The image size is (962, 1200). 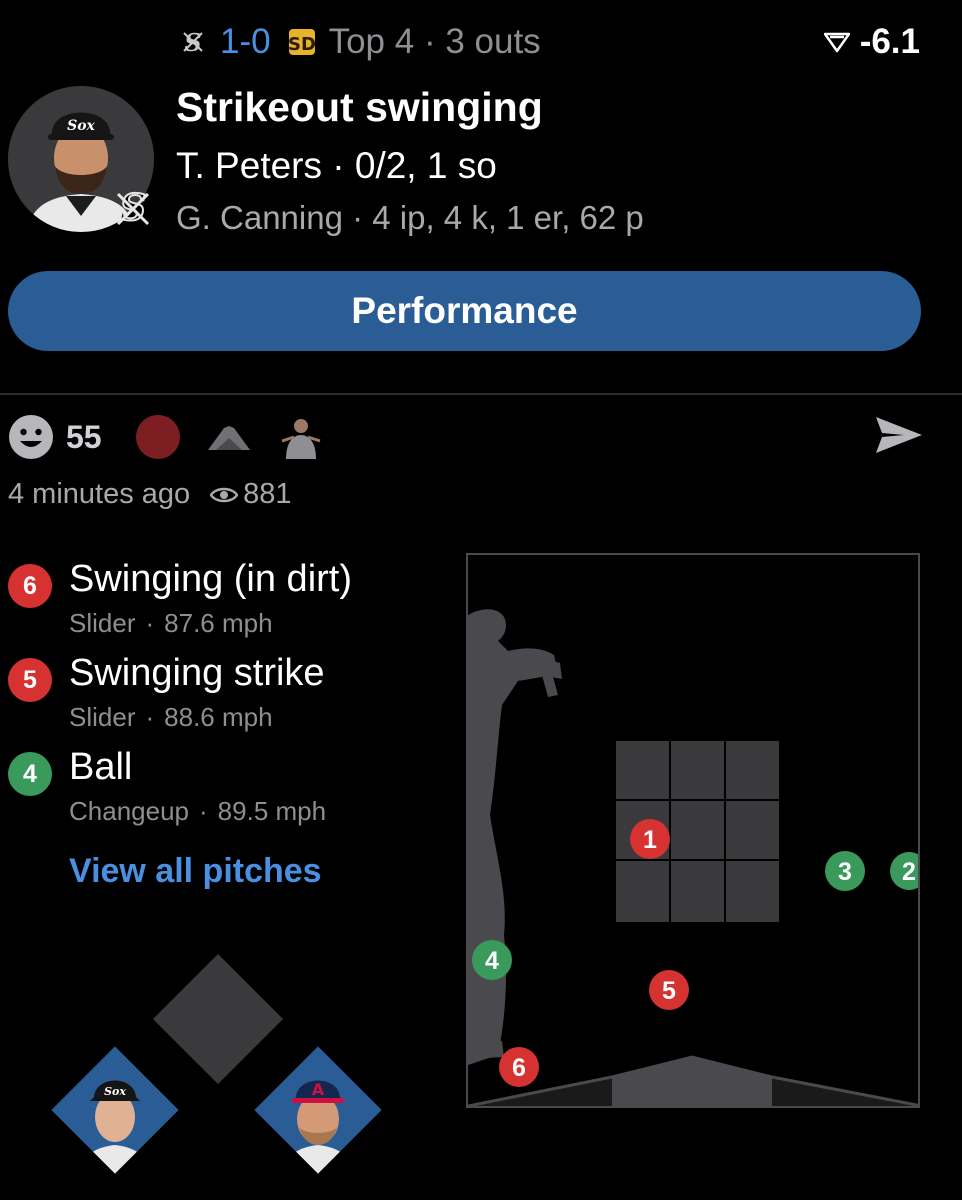 I want to click on plate-reaction-icon, so click(x=229, y=437).